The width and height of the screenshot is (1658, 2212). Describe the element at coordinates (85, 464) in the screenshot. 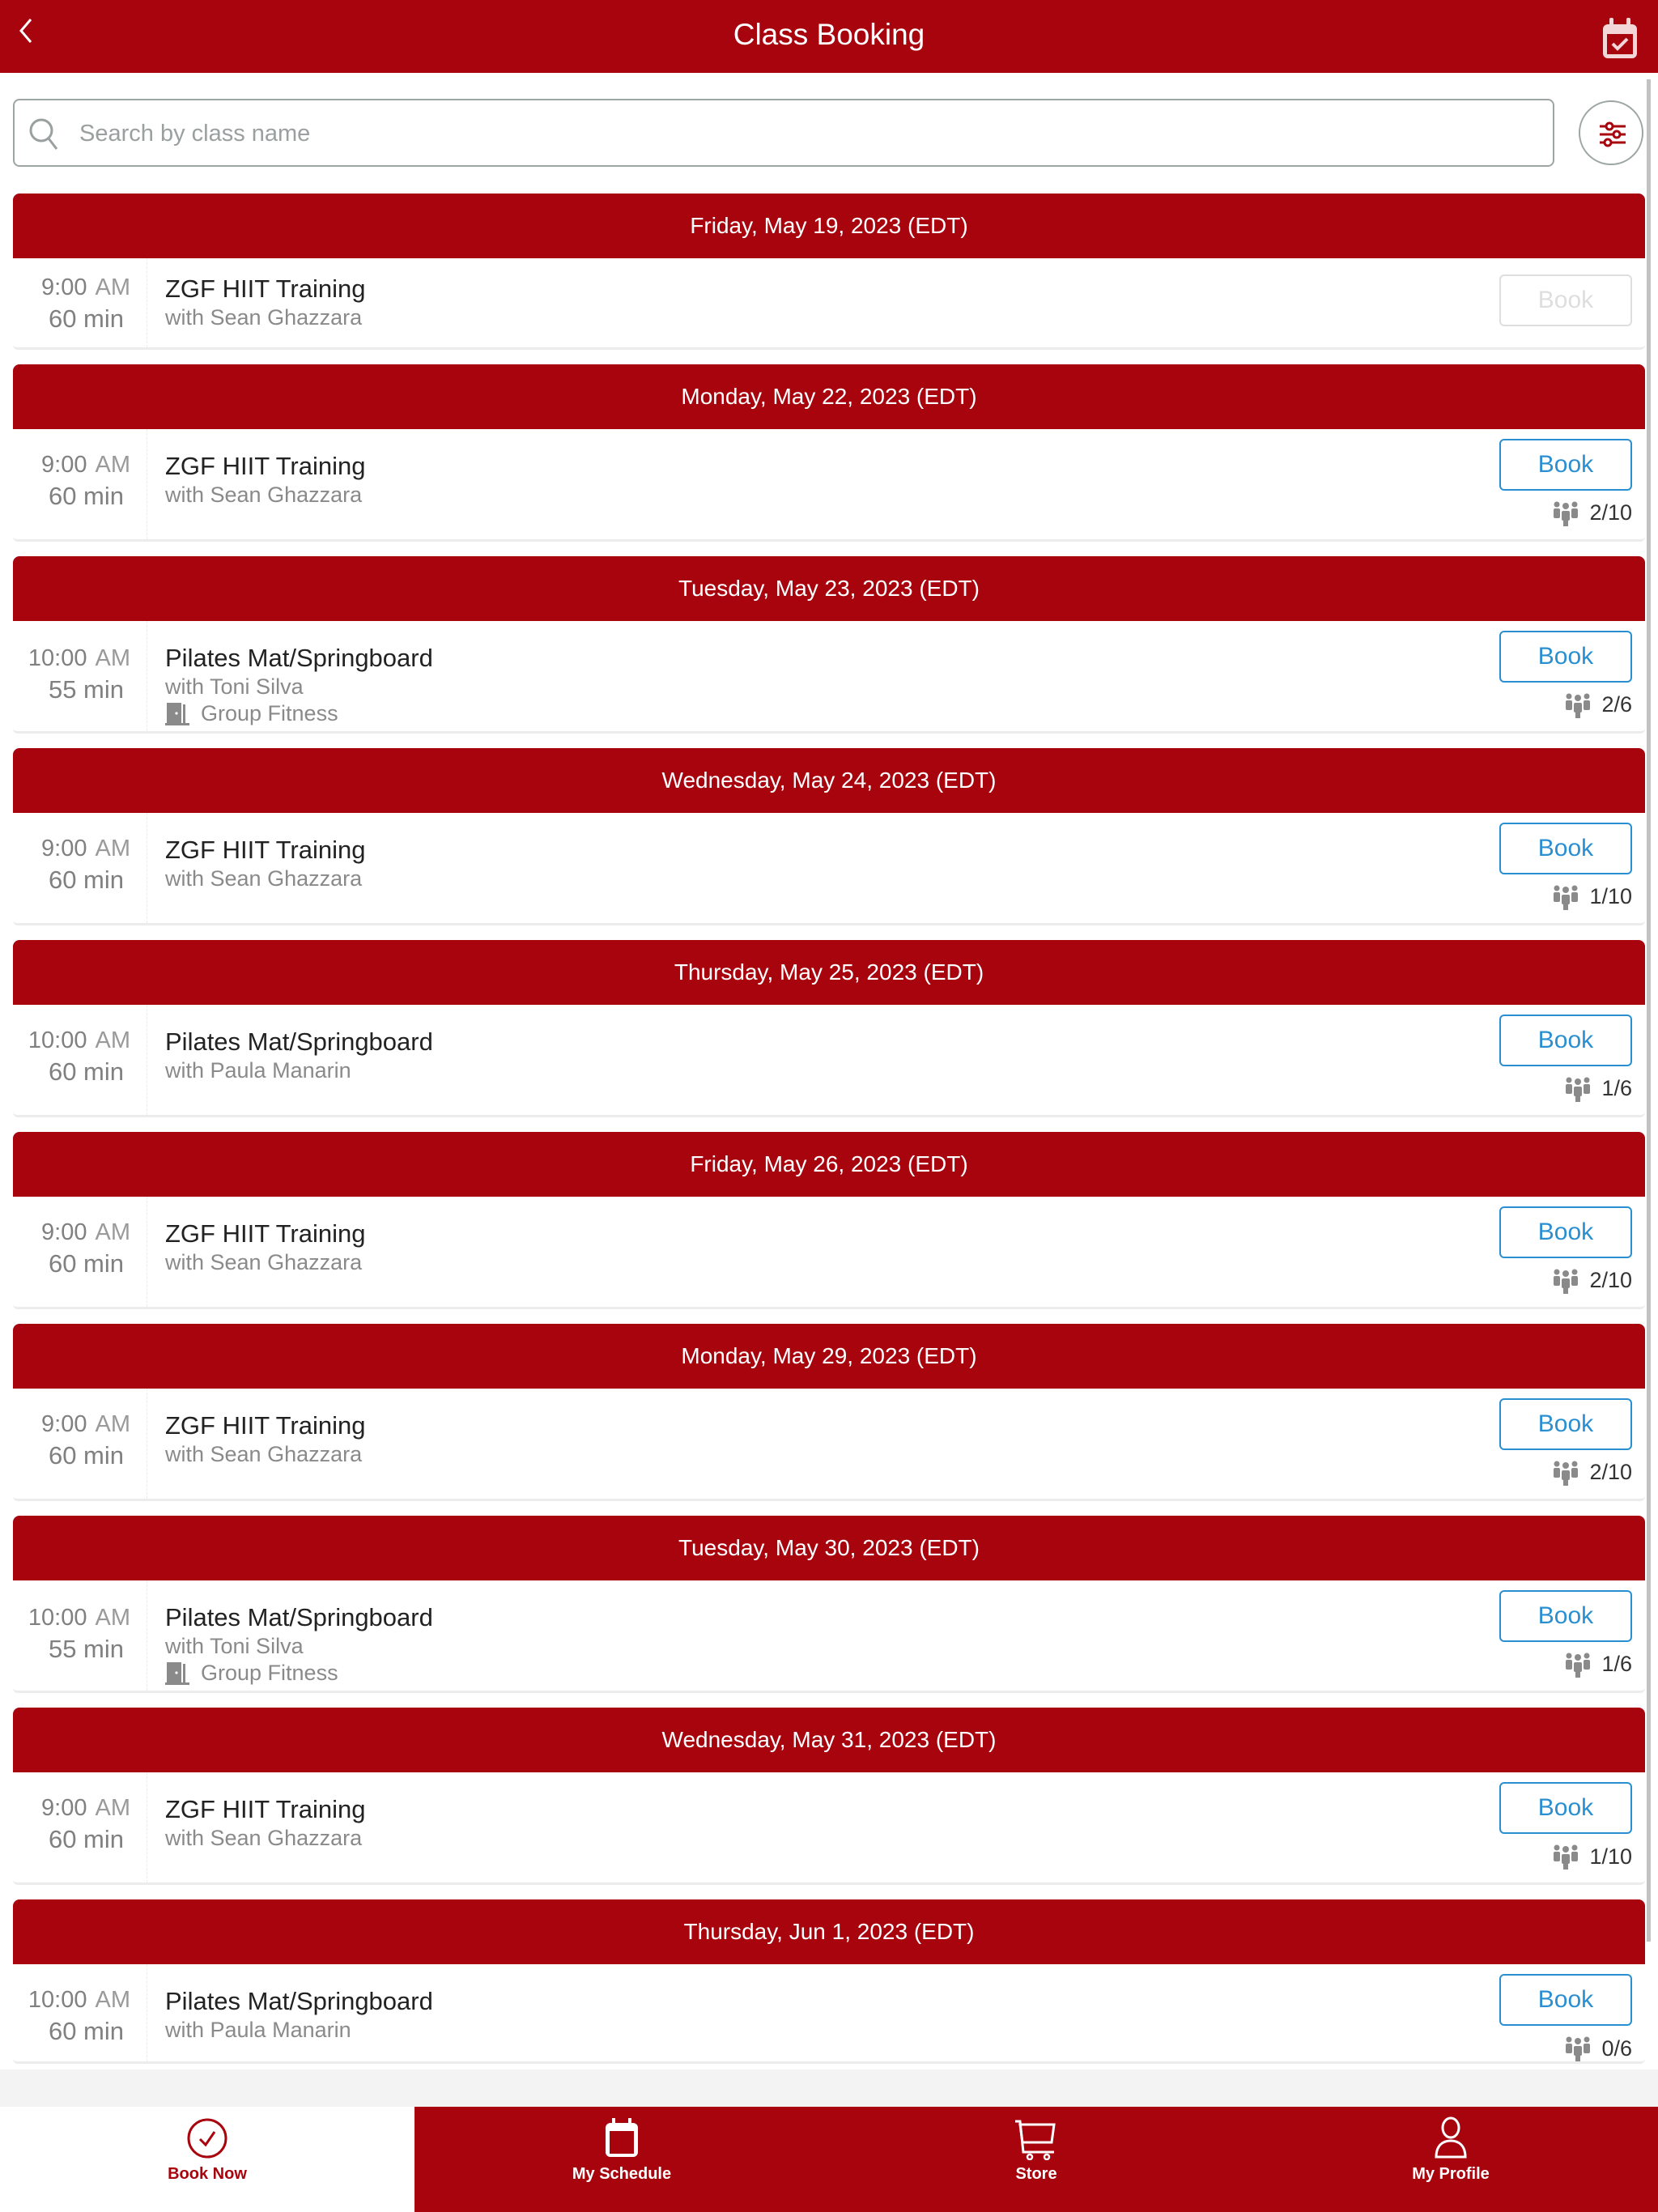

I see `start-time: 9:00 AM` at that location.